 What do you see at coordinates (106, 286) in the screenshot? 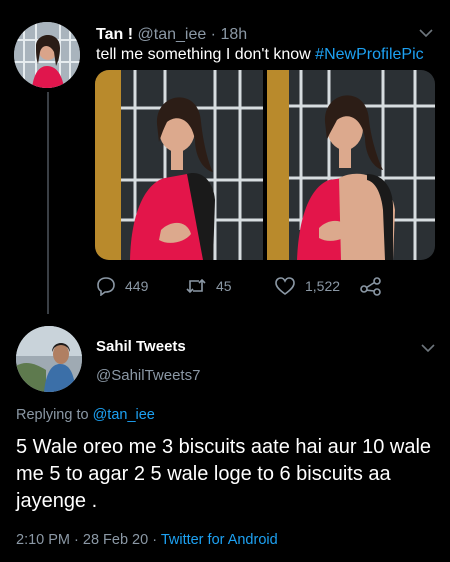
I see `reply-icon` at bounding box center [106, 286].